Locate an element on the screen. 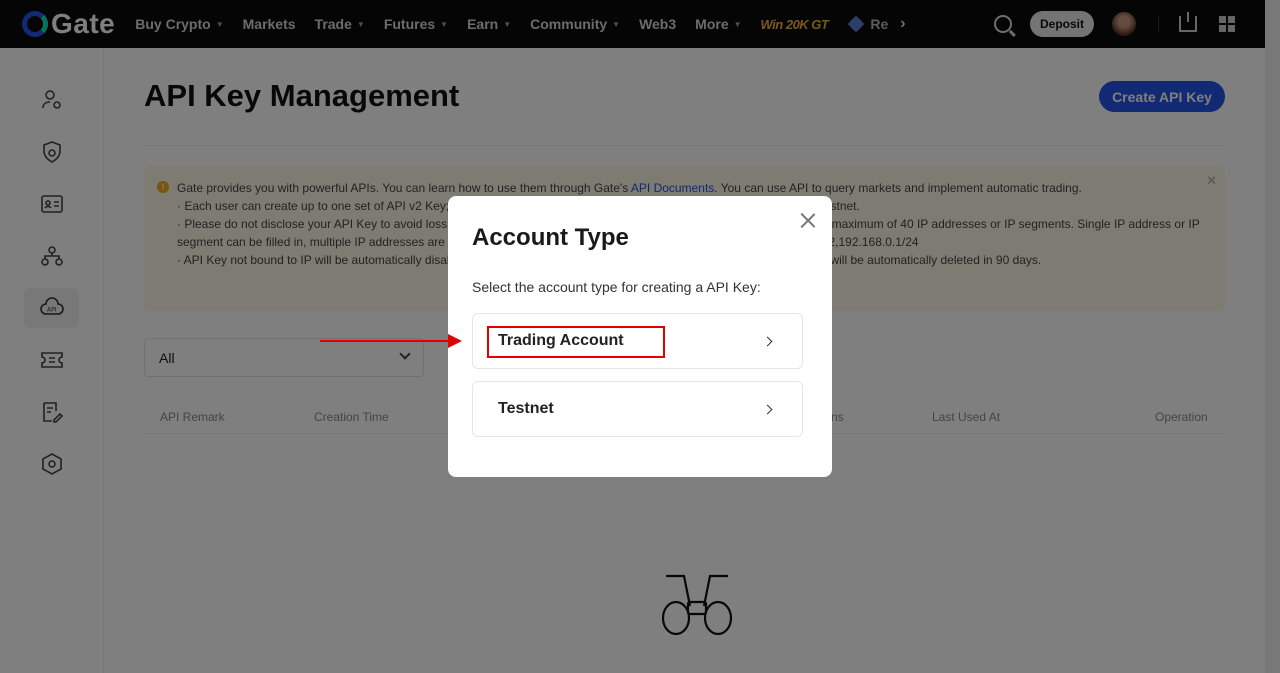 The width and height of the screenshot is (1280, 673). highlight-box is located at coordinates (576, 342).